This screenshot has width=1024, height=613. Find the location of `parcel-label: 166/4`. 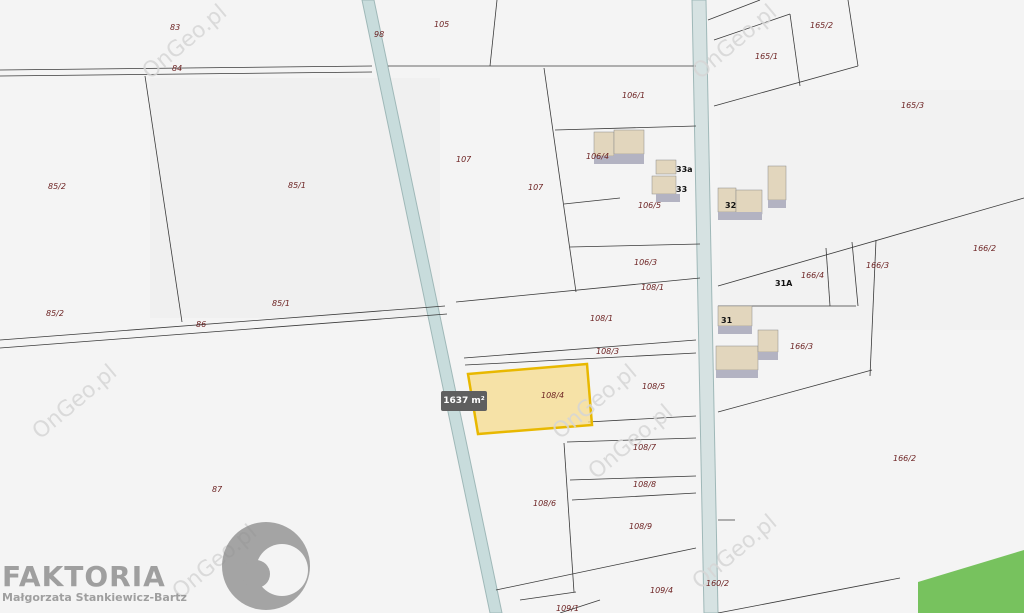

parcel-label: 166/4 is located at coordinates (812, 275).